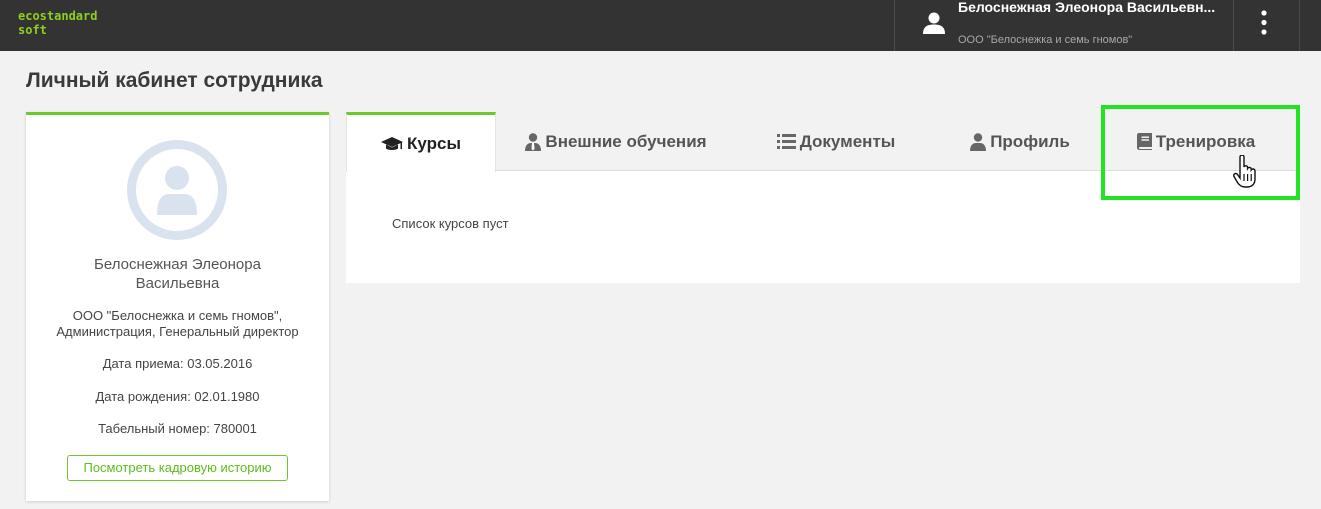 The width and height of the screenshot is (1321, 509). What do you see at coordinates (1264, 22) in the screenshot?
I see `kebab-menu-icon` at bounding box center [1264, 22].